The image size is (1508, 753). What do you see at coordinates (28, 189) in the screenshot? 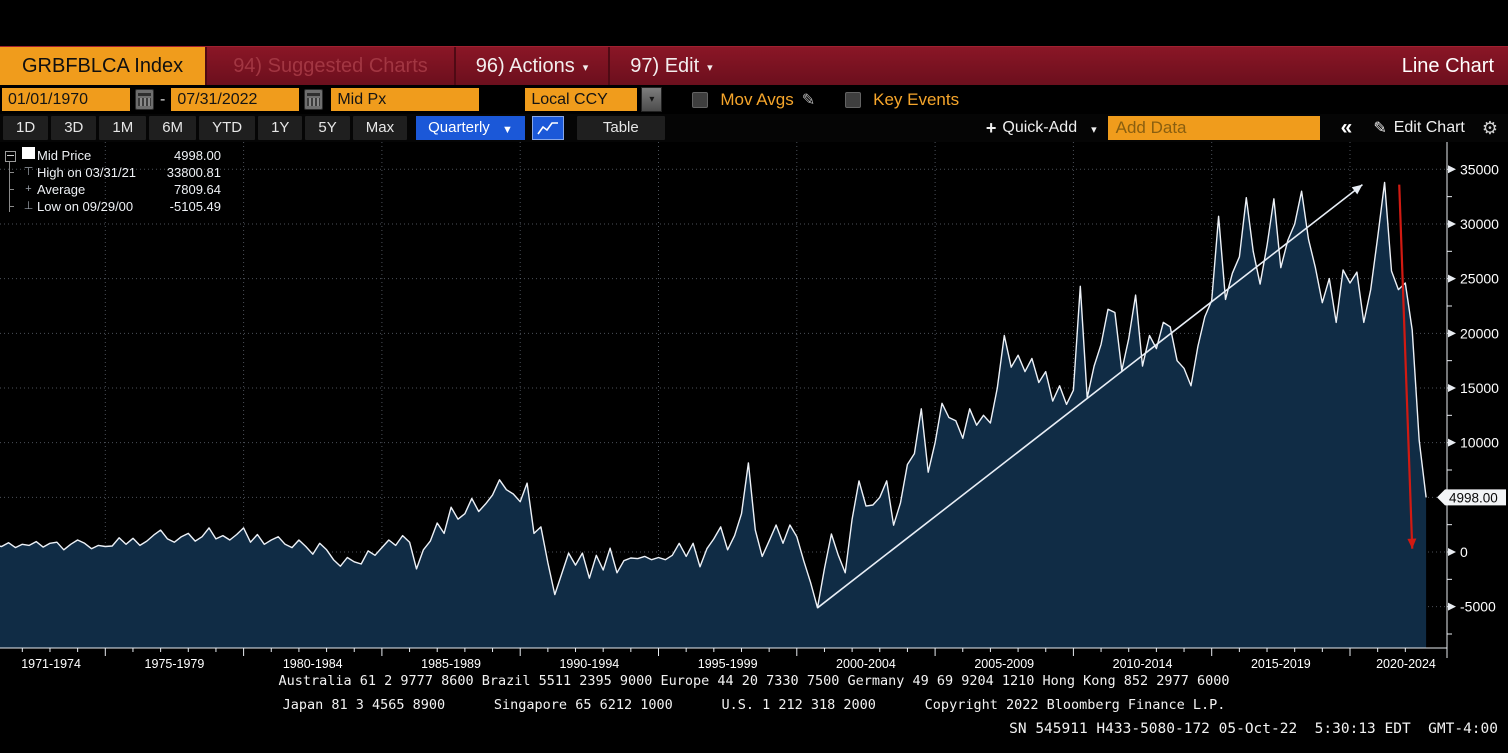
I see `average-marker: +` at bounding box center [28, 189].